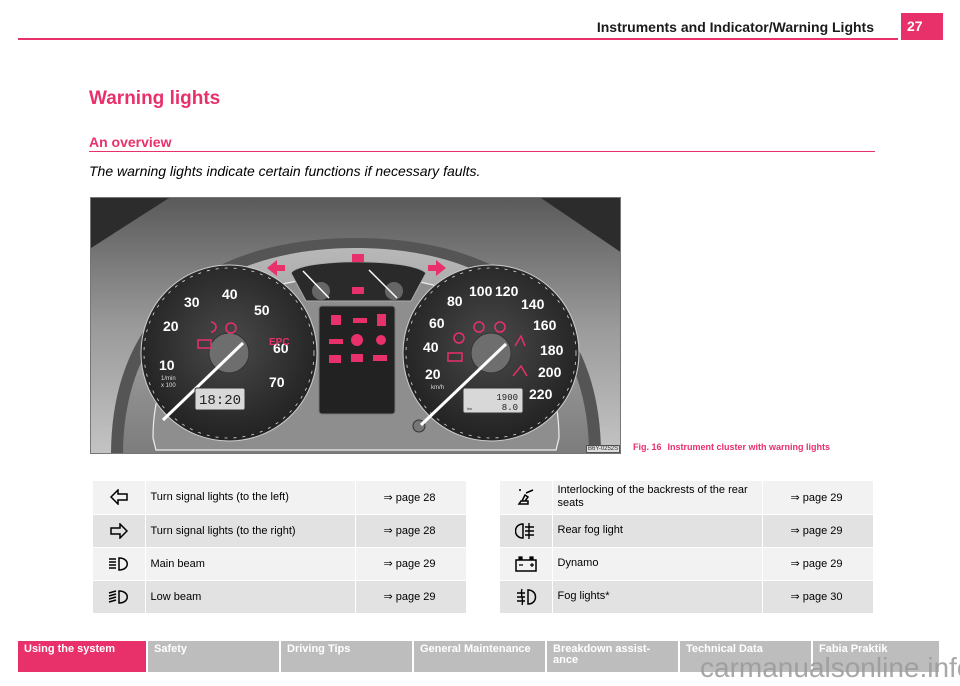  I want to click on epc-warning-light: EPC, so click(279, 342).